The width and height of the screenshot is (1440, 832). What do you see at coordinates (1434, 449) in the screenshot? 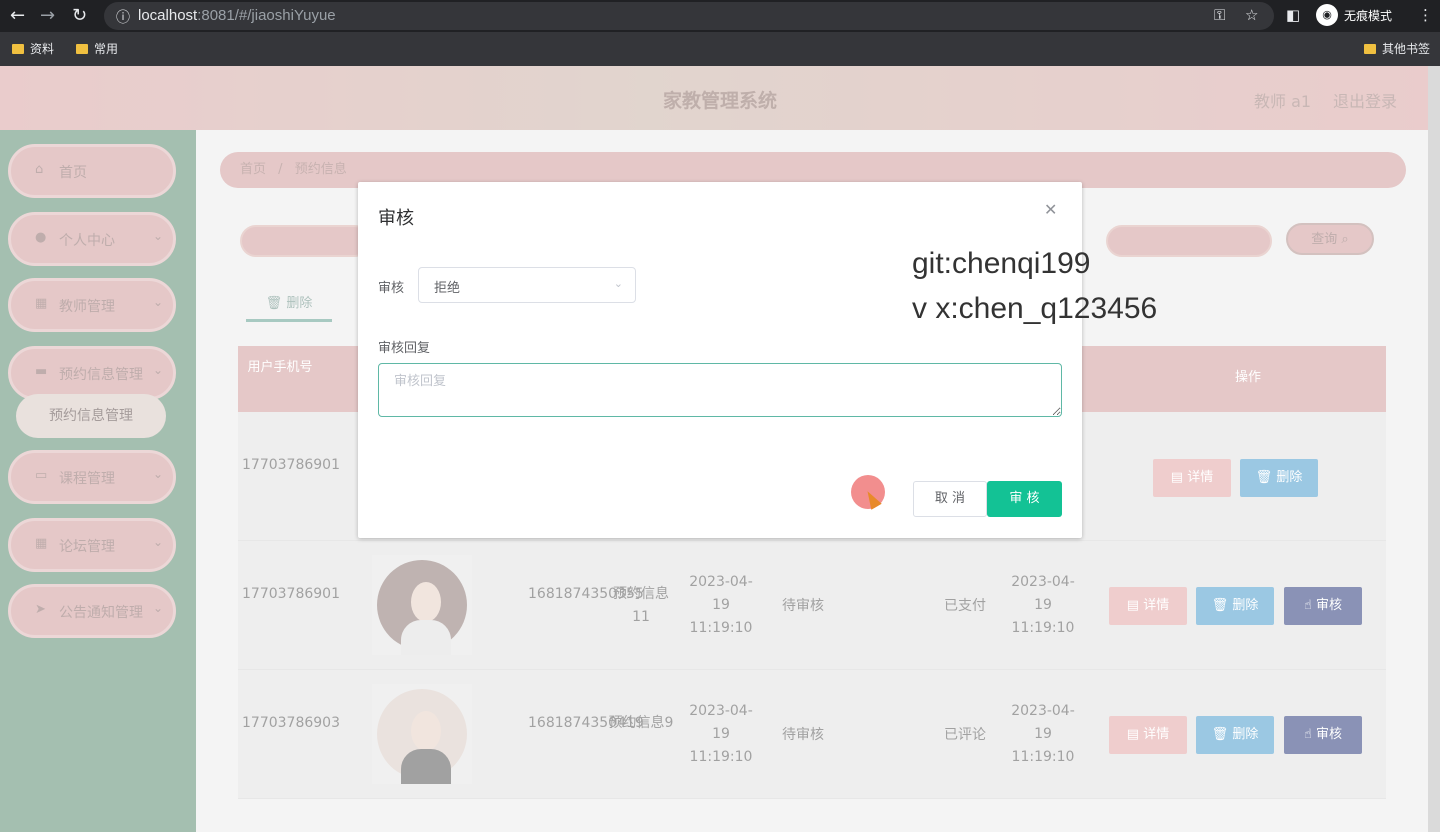
I see `scrollbar` at bounding box center [1434, 449].